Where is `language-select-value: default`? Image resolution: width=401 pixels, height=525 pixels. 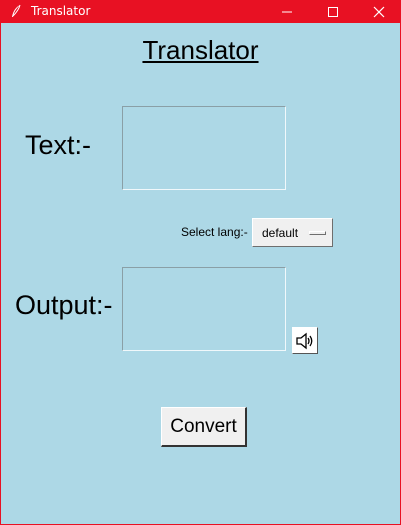
language-select-value: default is located at coordinates (280, 233).